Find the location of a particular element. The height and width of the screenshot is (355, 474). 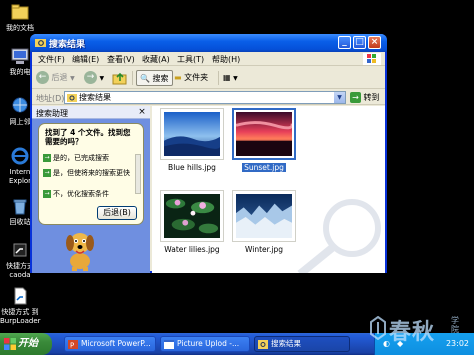

desktop-icon-label: 我的文档 is located at coordinates (20, 28).